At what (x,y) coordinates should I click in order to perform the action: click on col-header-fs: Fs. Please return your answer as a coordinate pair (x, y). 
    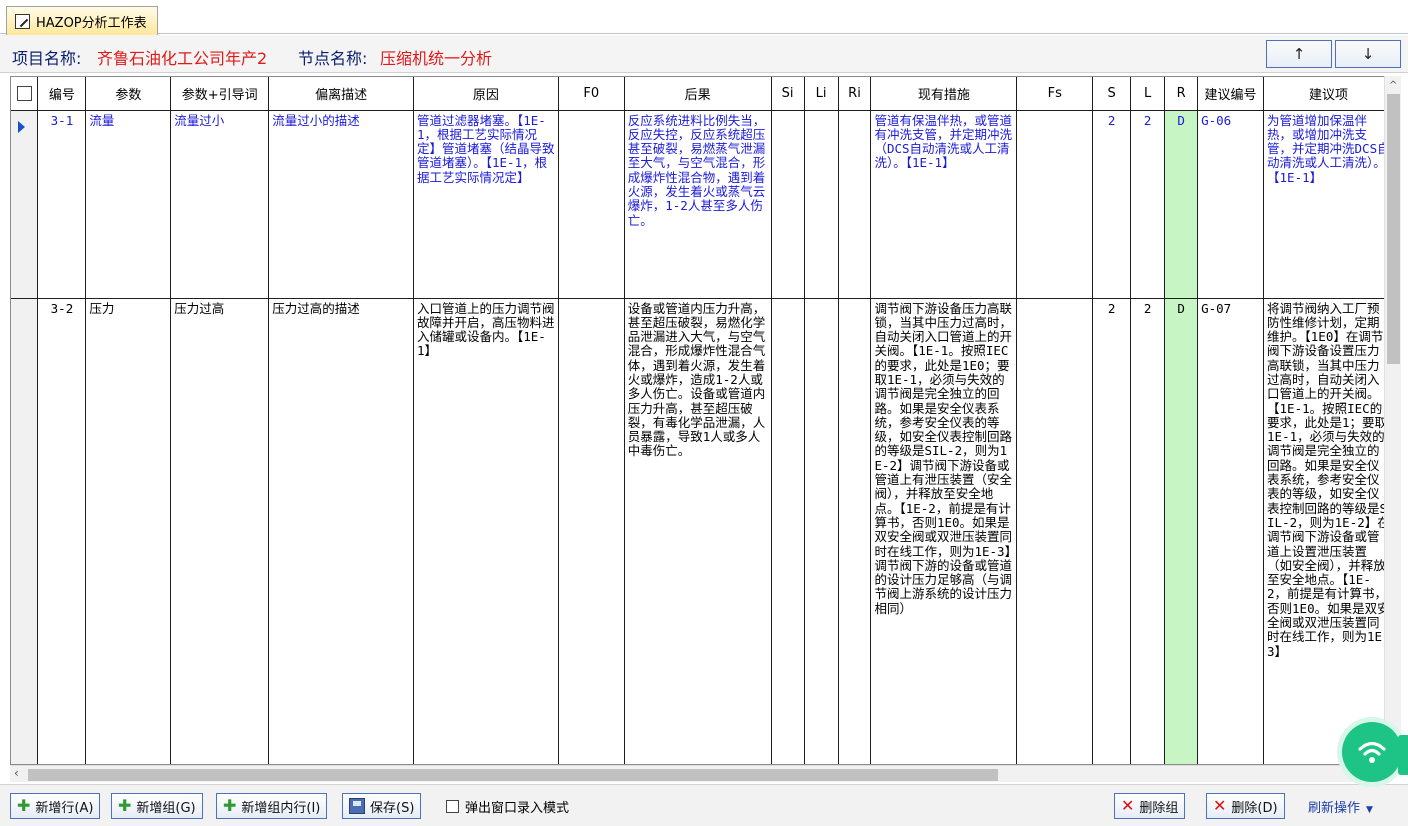
    Looking at the image, I should click on (1055, 94).